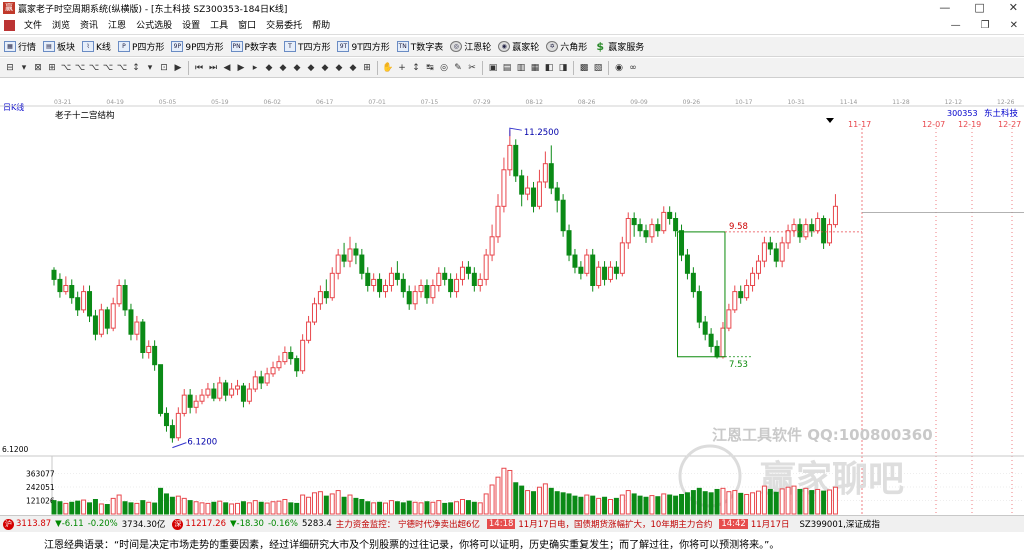 The height and width of the screenshot is (554, 1024). I want to click on draw-tool-icon: ▸, so click(255, 68).